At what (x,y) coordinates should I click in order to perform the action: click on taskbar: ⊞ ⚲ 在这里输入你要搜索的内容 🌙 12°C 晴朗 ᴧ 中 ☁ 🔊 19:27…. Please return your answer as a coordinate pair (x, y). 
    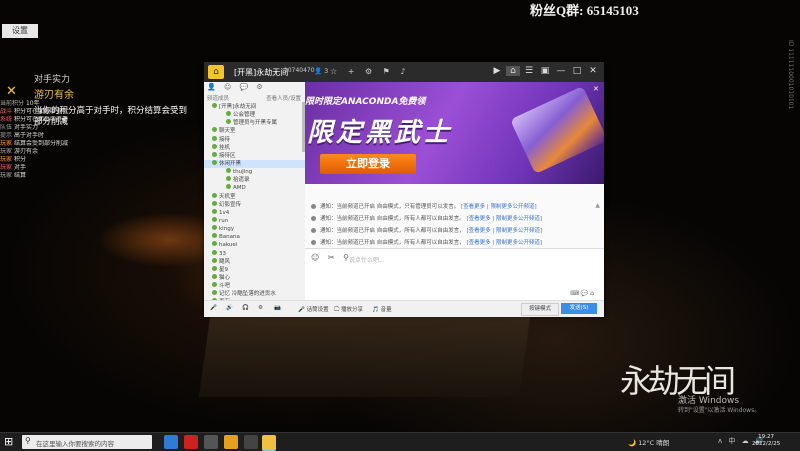
    Looking at the image, I should click on (400, 441).